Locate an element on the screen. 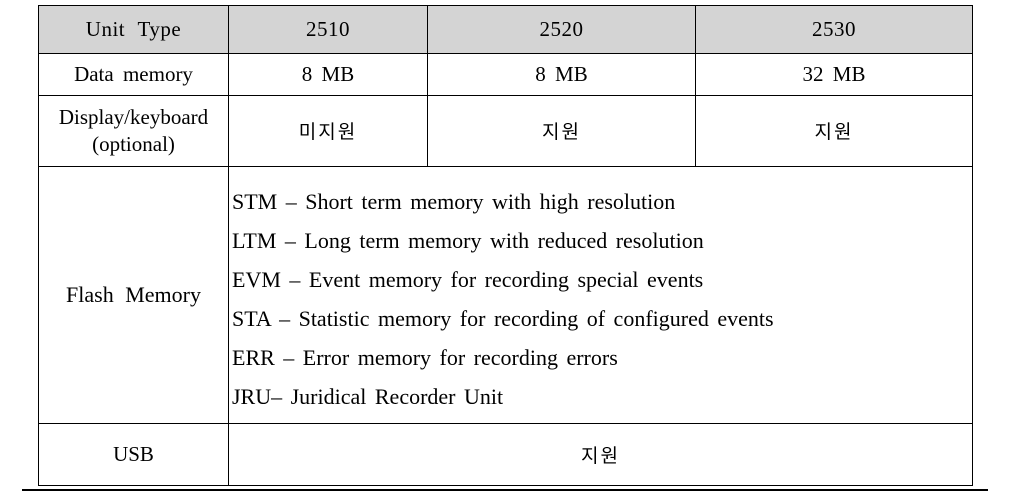 This screenshot has width=1018, height=502. row-label-display-keyboard-line1: Display/keyboard is located at coordinates (133, 116).